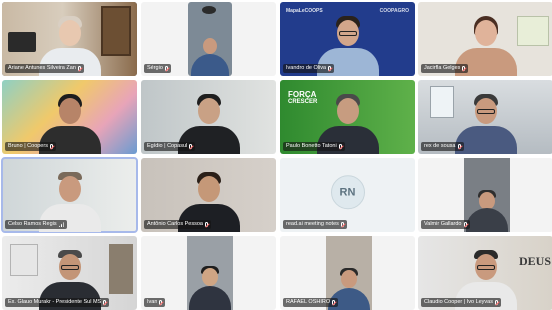  Describe the element at coordinates (22, 42) in the screenshot. I see `monitor` at that location.